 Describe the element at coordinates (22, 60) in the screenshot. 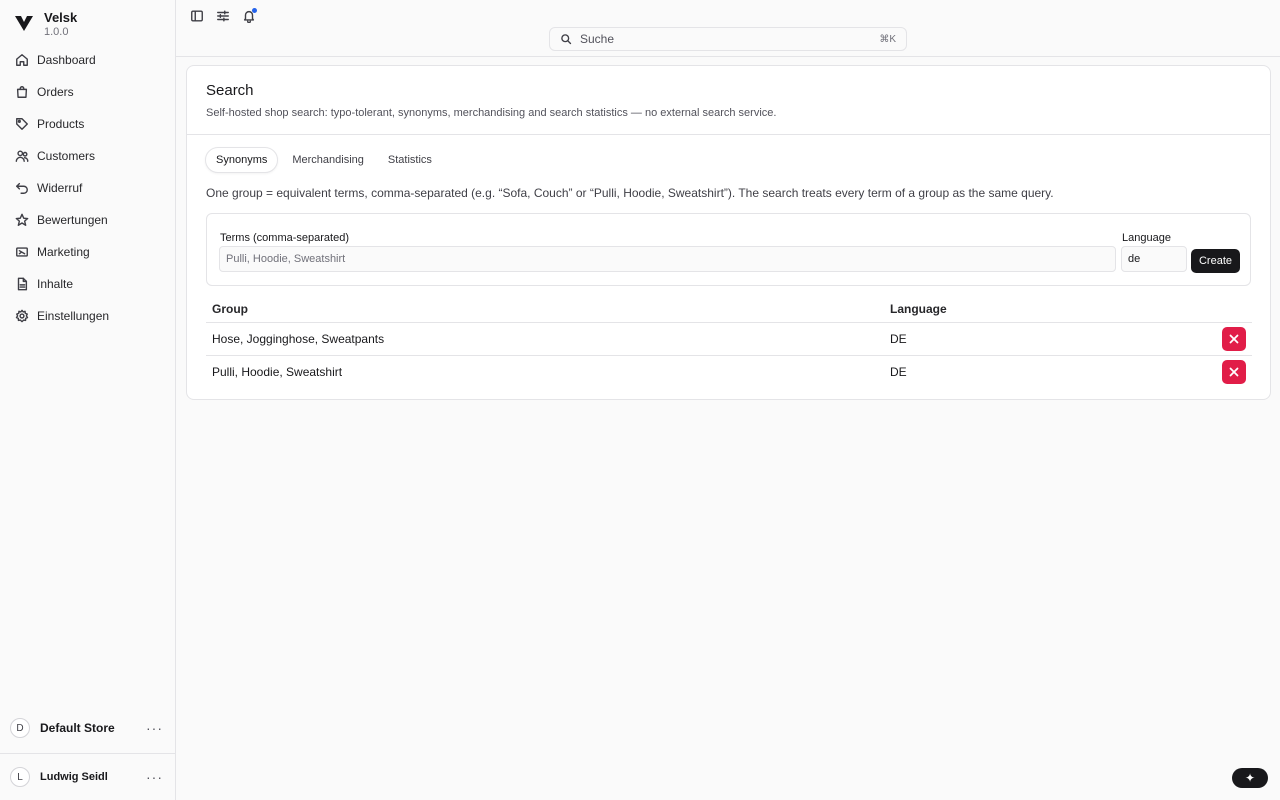

I see `home-icon` at that location.